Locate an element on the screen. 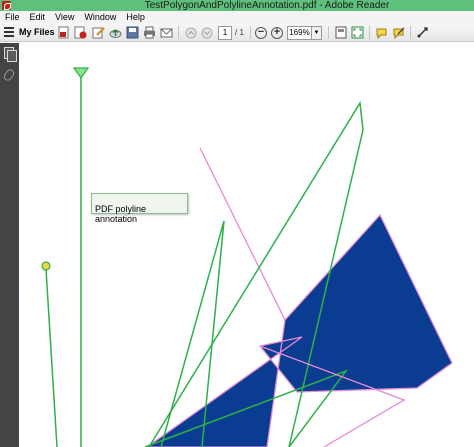 The image size is (474, 447). toolbar: My Files 1 / 1 − + 169% ▼ is located at coordinates (237, 32).